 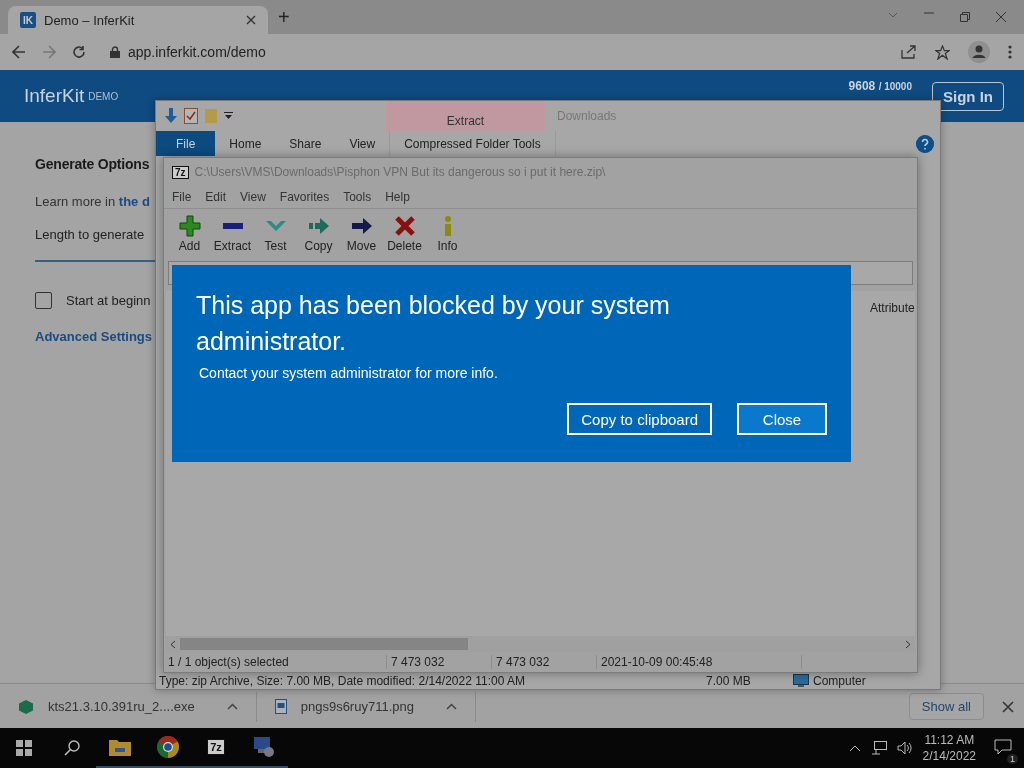 What do you see at coordinates (942, 52) in the screenshot?
I see `star-icon` at bounding box center [942, 52].